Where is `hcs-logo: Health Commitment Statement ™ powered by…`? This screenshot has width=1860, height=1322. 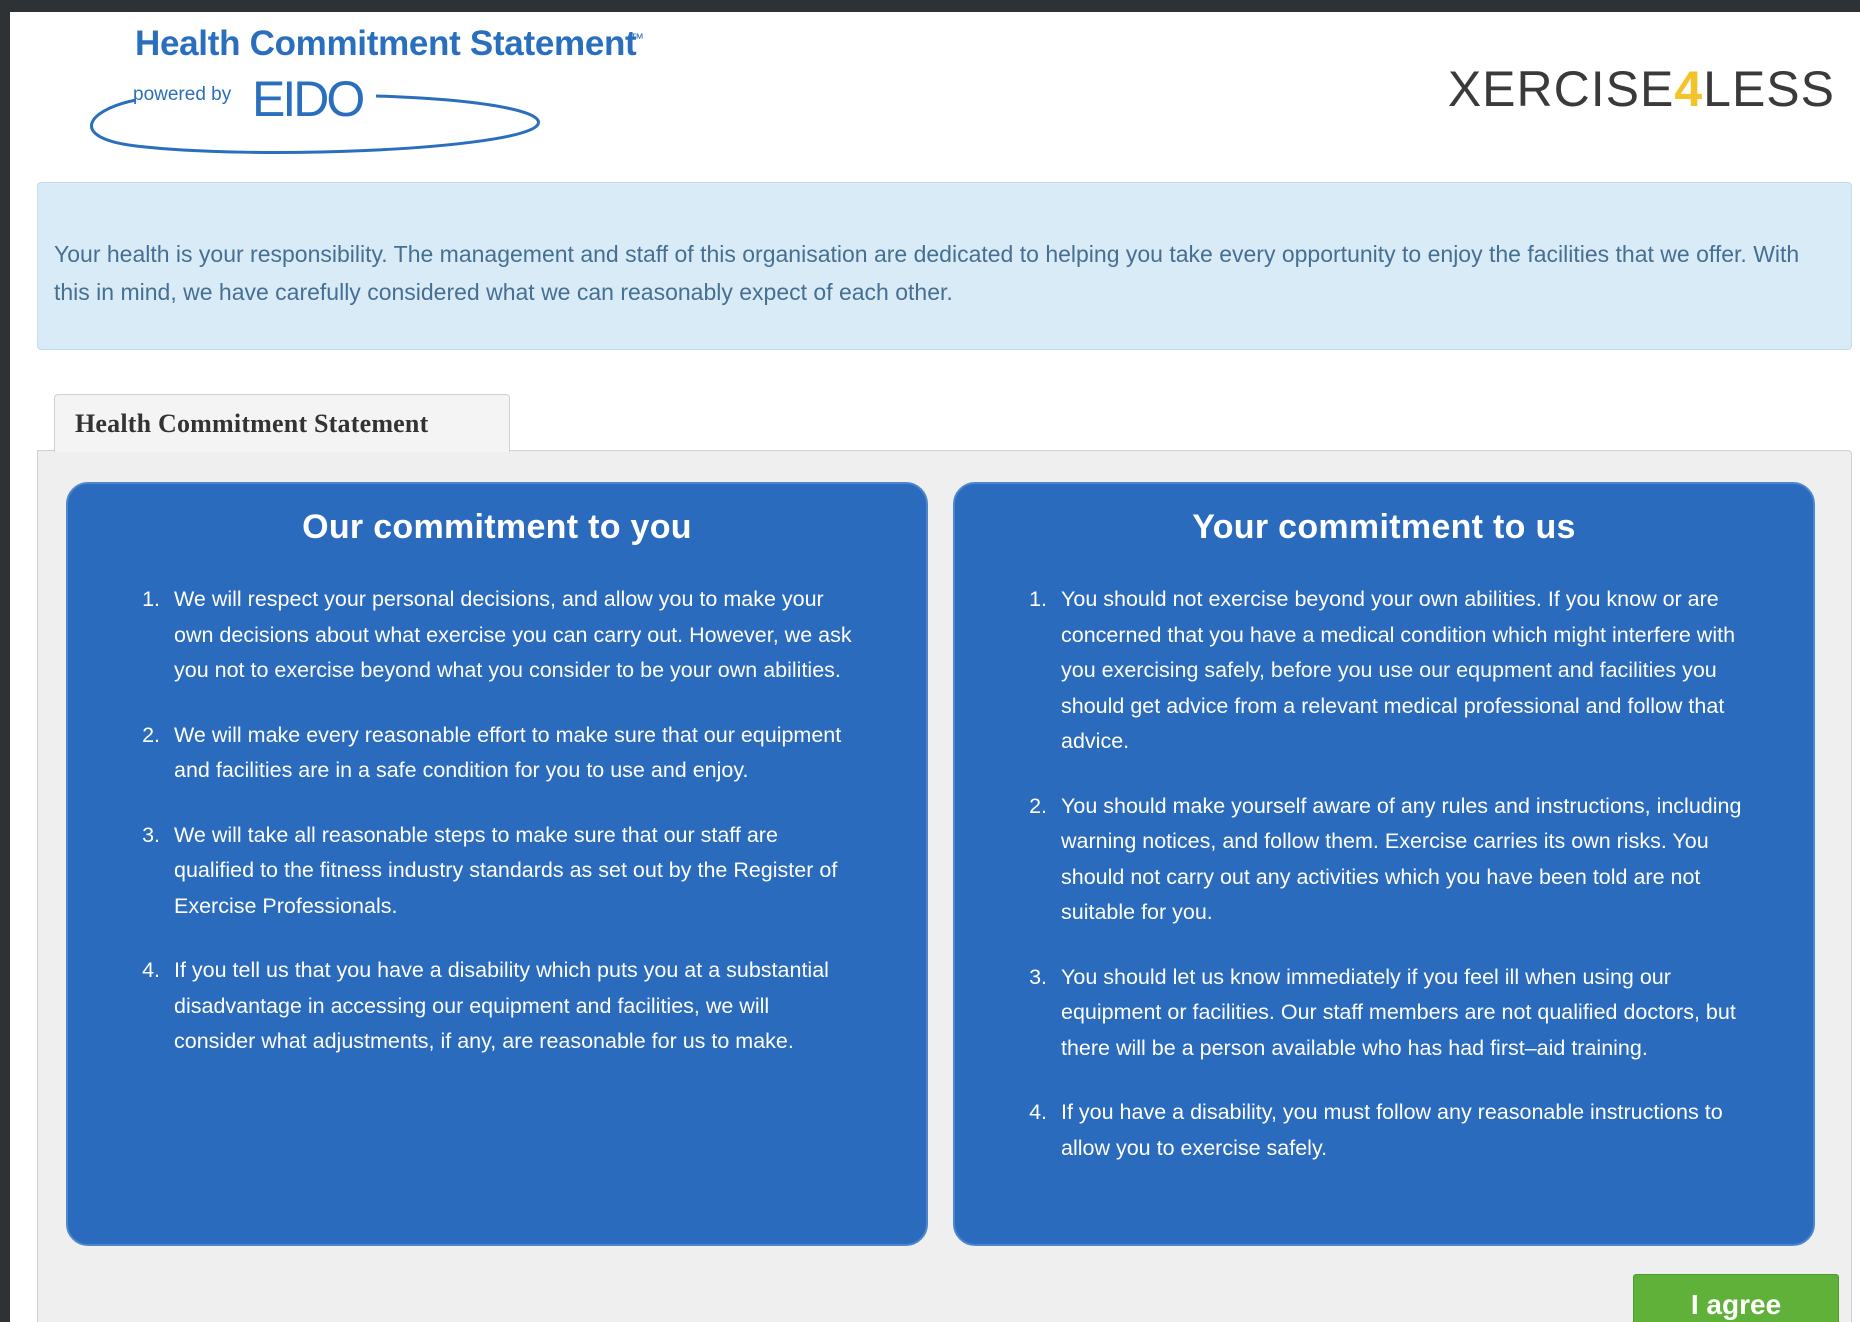 hcs-logo: Health Commitment Statement ™ powered by… is located at coordinates (342, 86).